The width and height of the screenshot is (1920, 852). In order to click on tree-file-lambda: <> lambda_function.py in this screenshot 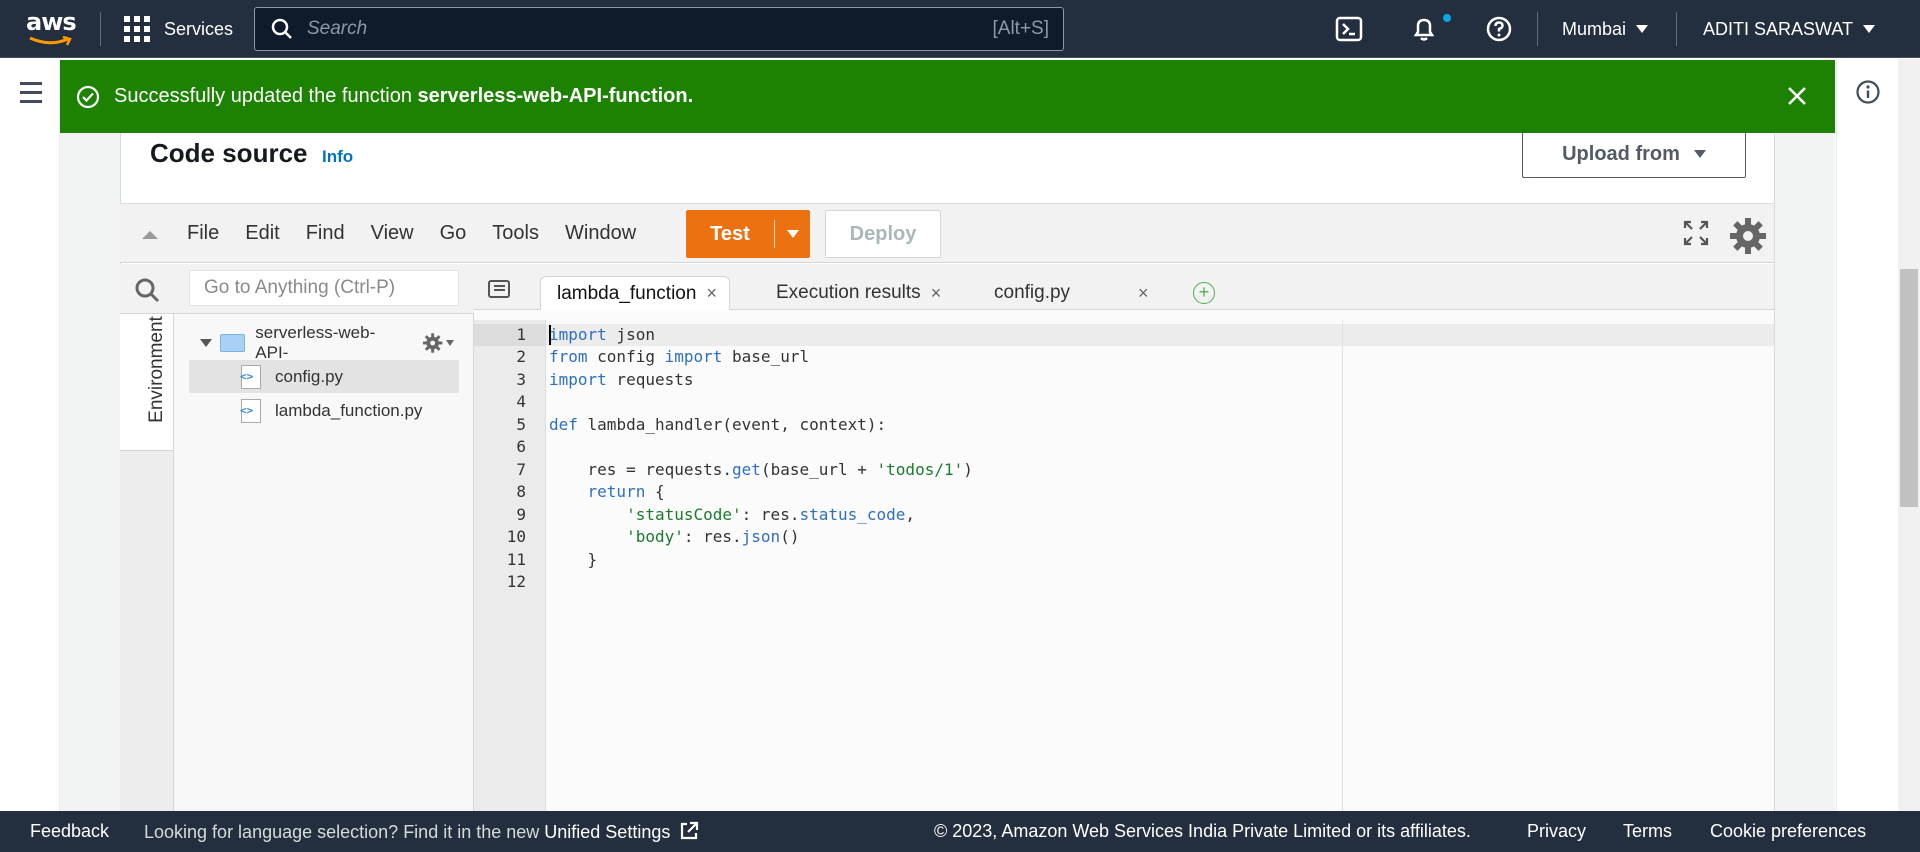, I will do `click(324, 411)`.